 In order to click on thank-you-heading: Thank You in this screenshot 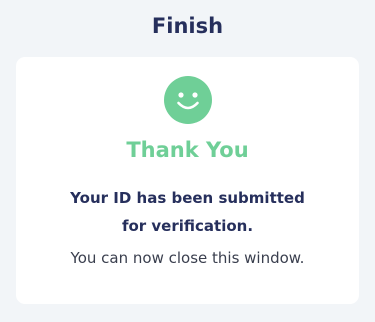, I will do `click(187, 150)`.